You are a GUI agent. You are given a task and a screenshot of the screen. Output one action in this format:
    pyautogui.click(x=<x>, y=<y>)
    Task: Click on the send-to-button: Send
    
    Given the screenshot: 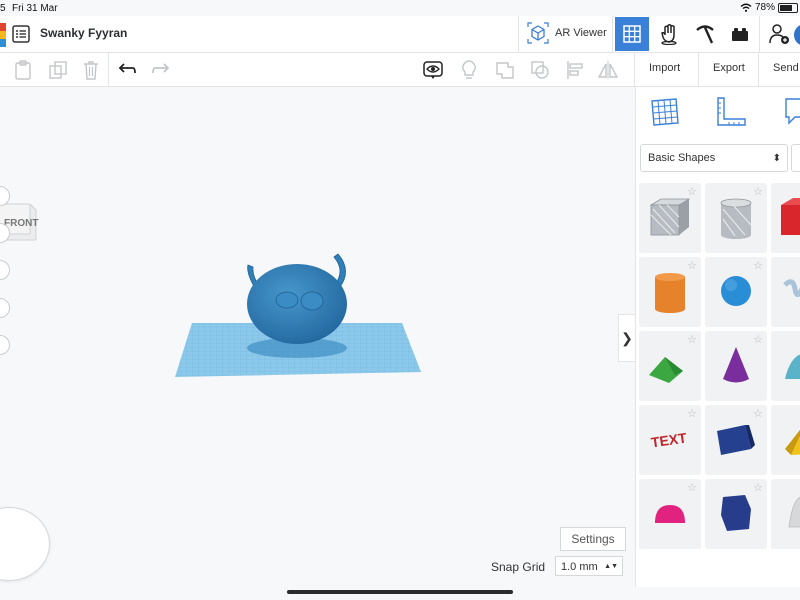 What is the action you would take?
    pyautogui.click(x=786, y=68)
    